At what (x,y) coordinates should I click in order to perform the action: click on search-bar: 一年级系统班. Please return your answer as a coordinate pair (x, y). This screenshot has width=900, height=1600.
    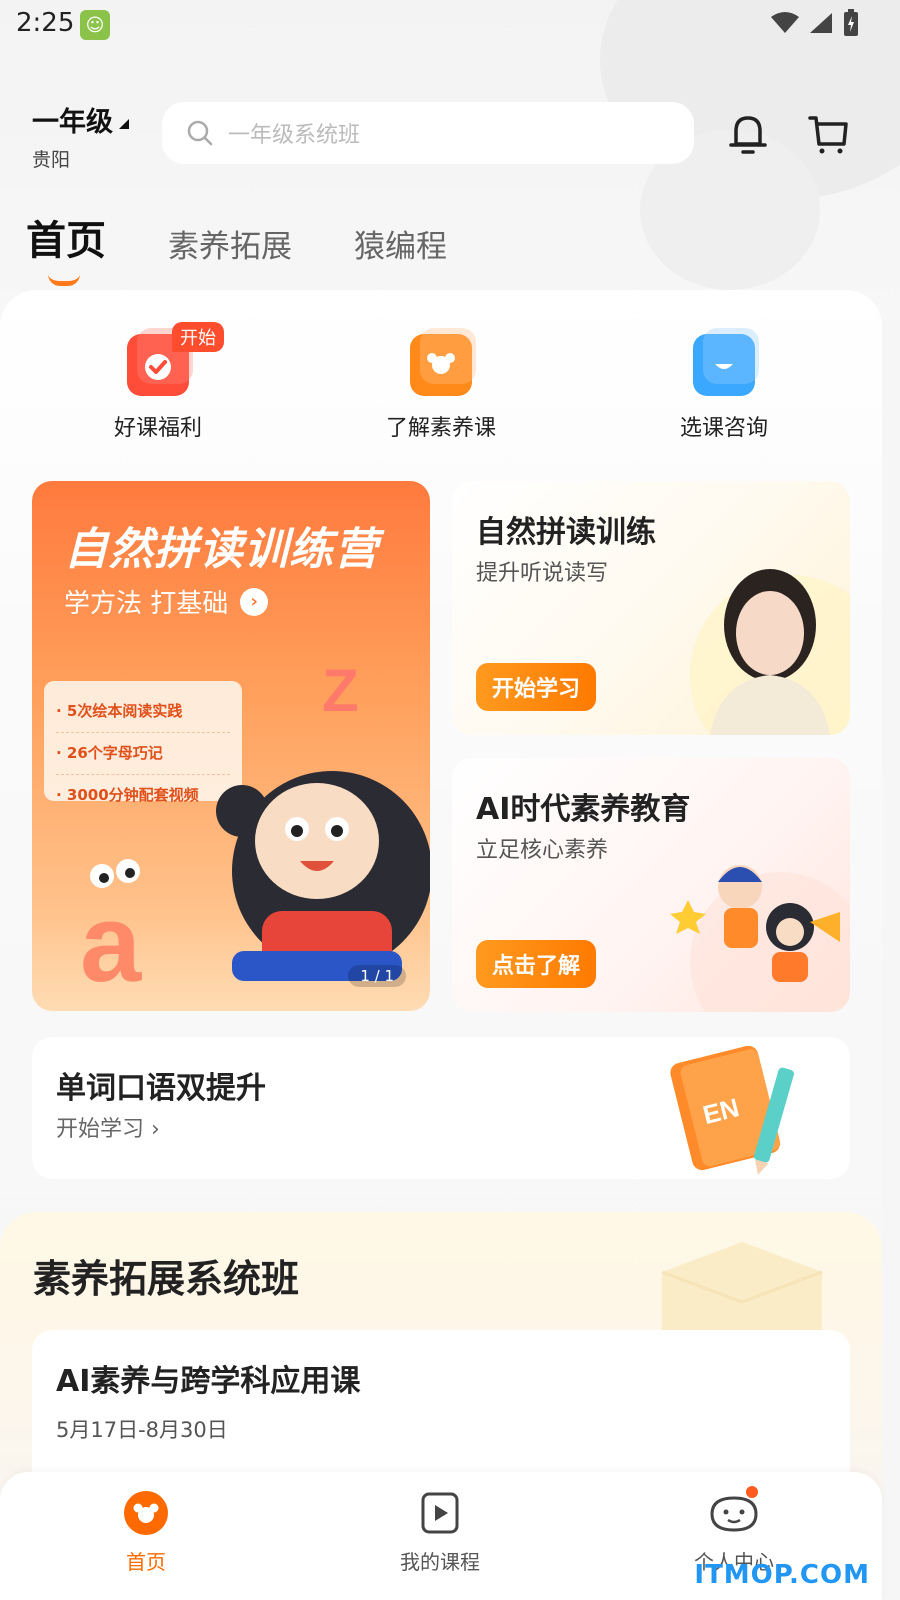
    Looking at the image, I should click on (428, 133).